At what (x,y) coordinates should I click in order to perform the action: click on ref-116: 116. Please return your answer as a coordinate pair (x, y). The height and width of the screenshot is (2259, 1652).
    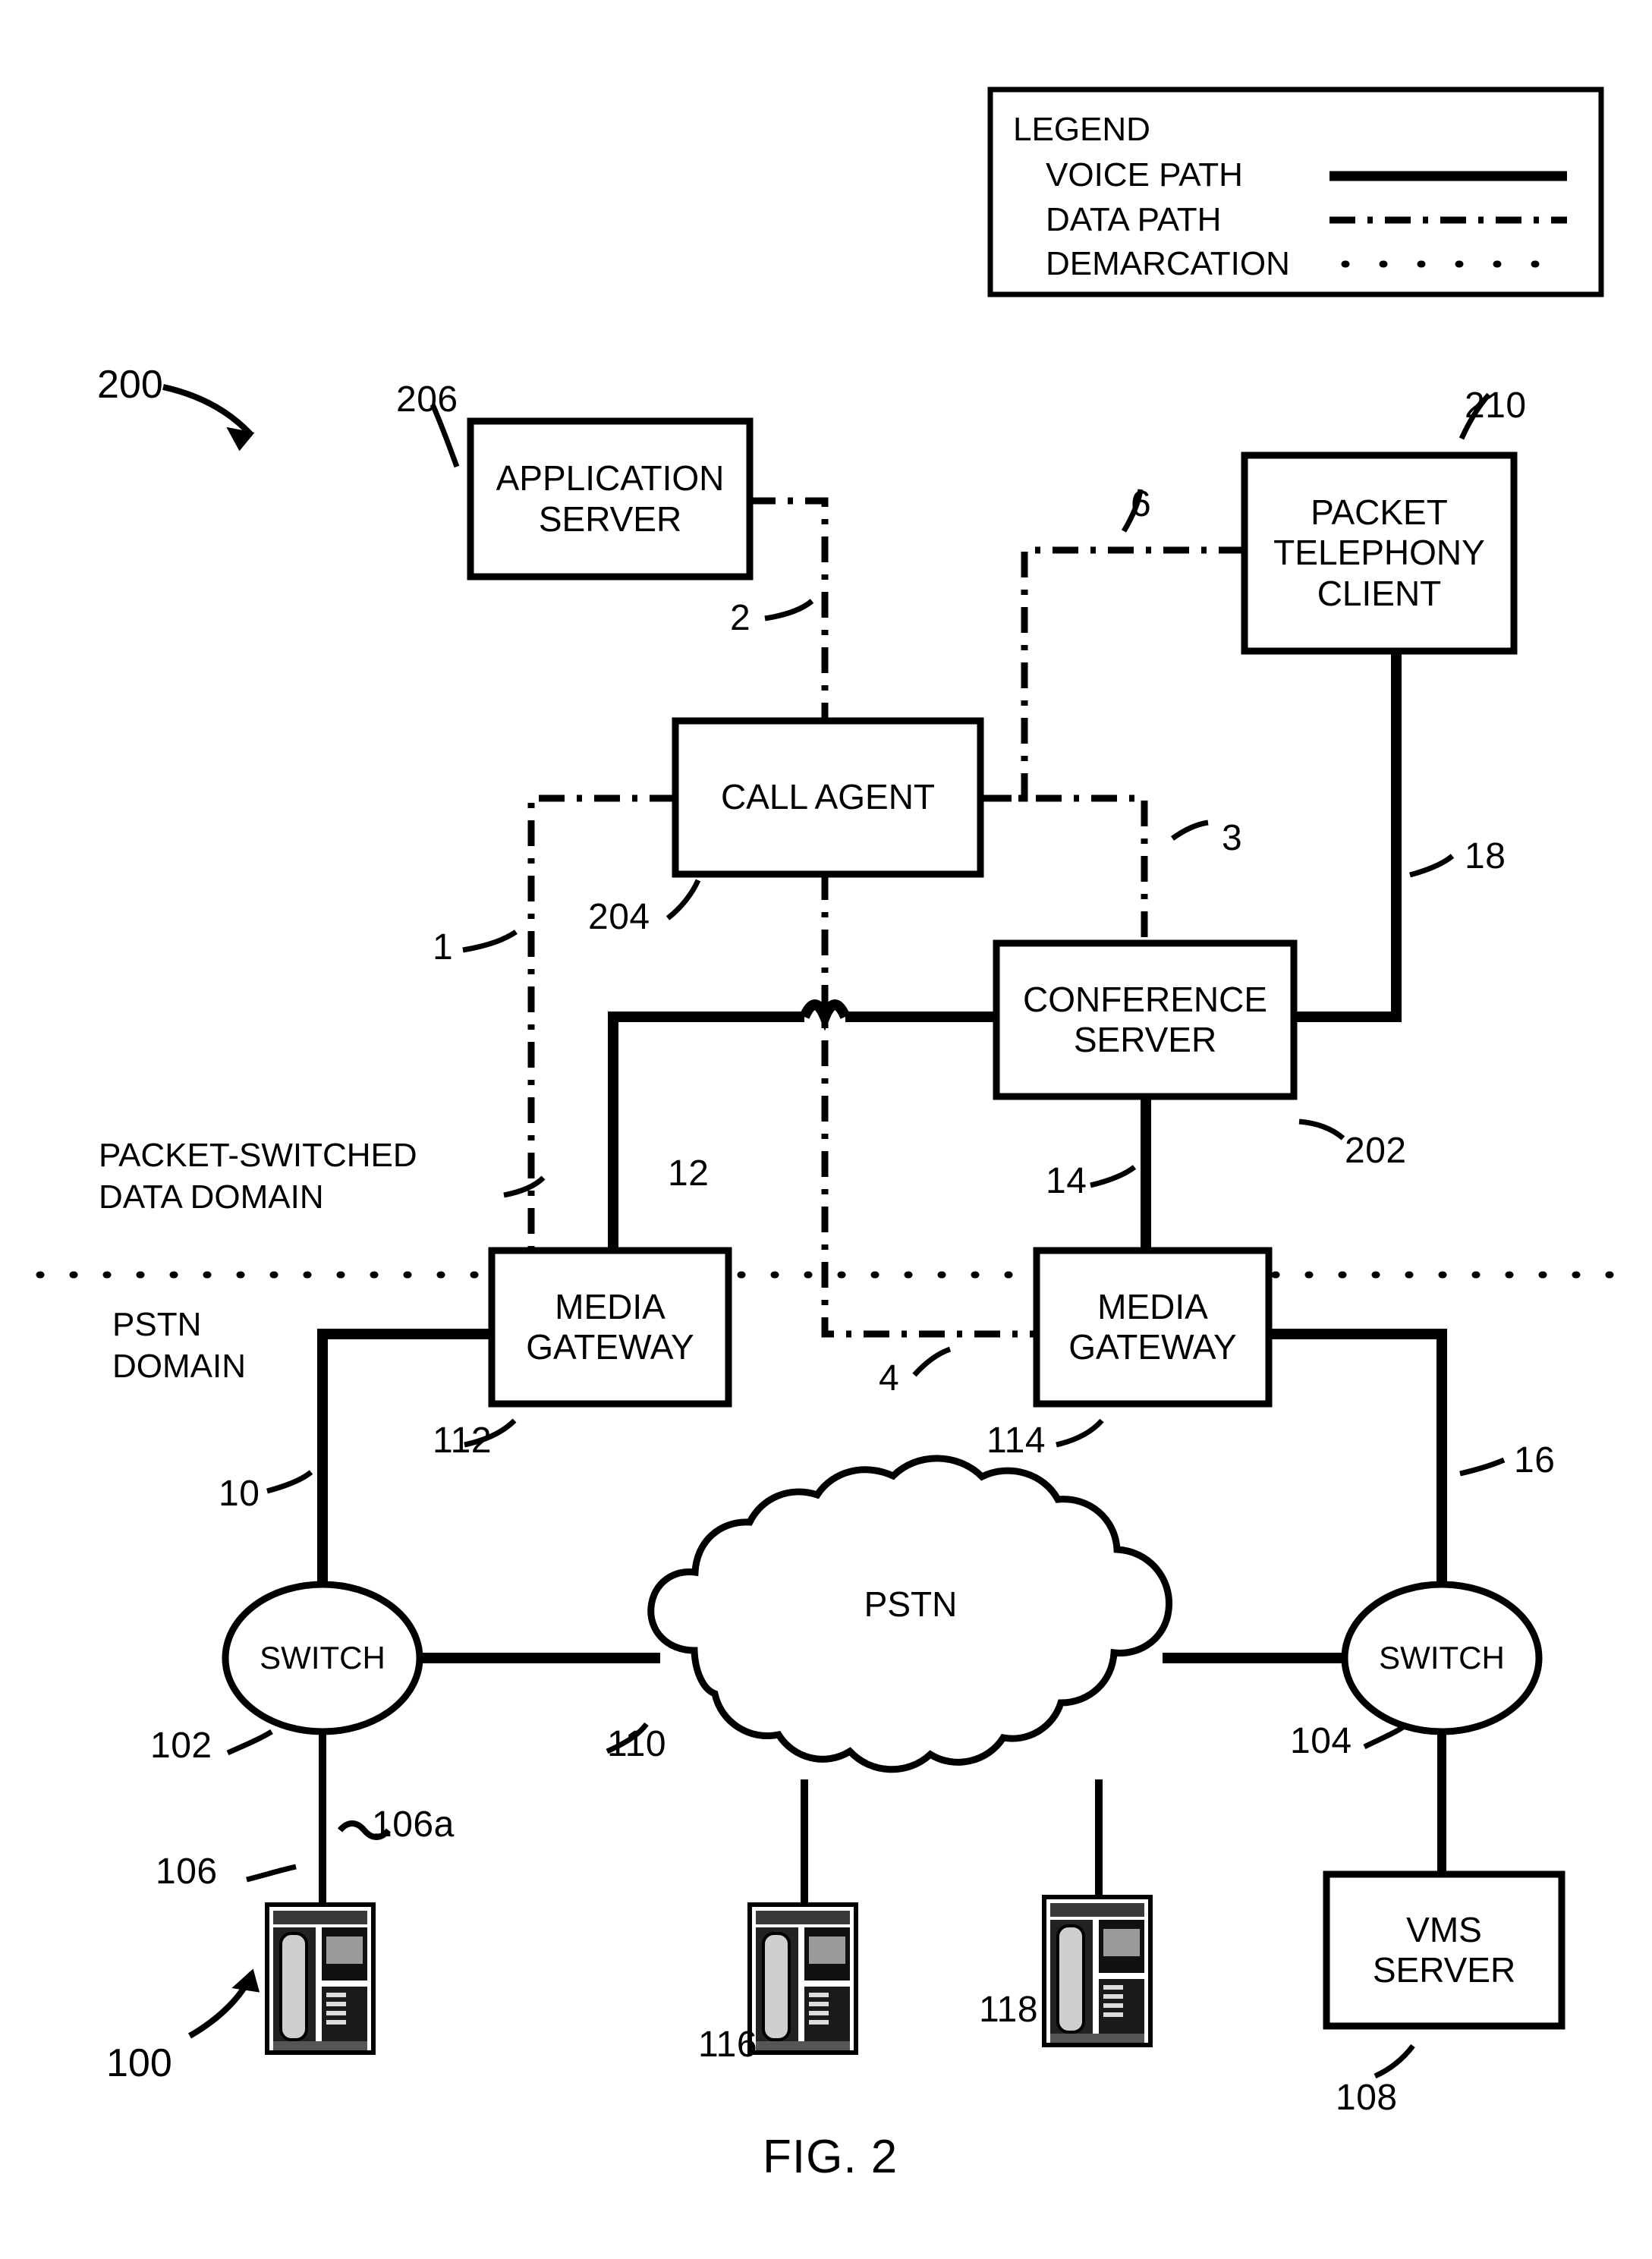
    Looking at the image, I should click on (728, 2045).